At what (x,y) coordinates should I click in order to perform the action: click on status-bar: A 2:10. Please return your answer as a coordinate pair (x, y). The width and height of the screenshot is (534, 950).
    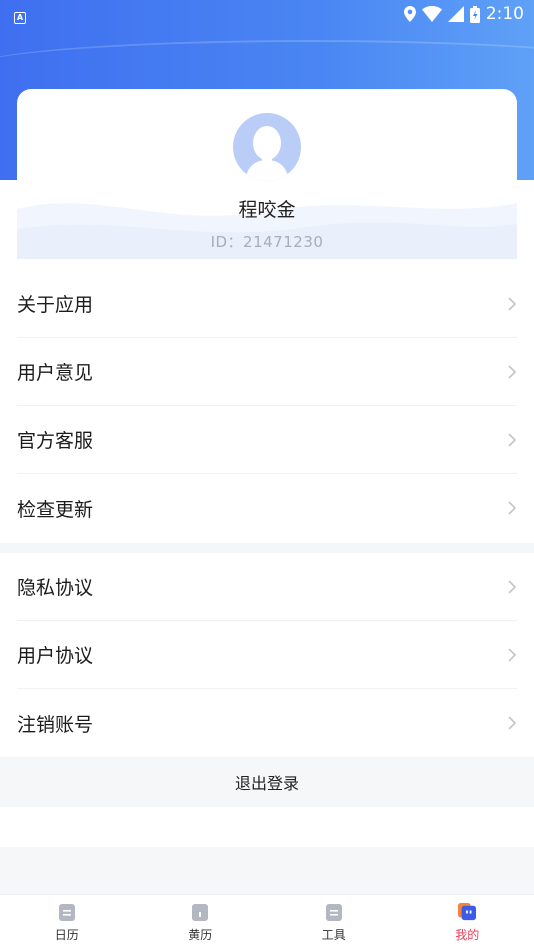
    Looking at the image, I should click on (267, 14).